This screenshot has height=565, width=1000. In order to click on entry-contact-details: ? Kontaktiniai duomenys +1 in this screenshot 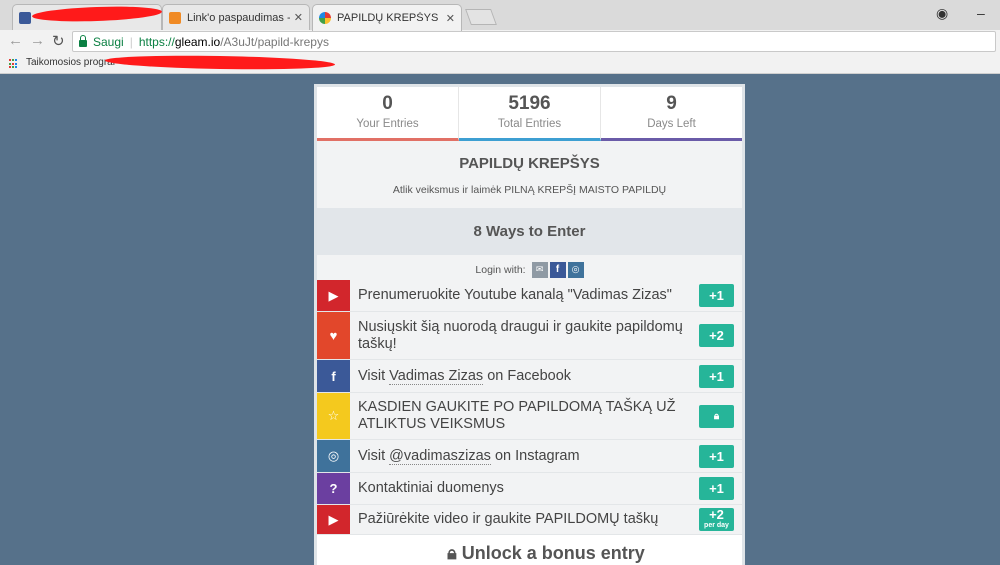, I will do `click(529, 489)`.